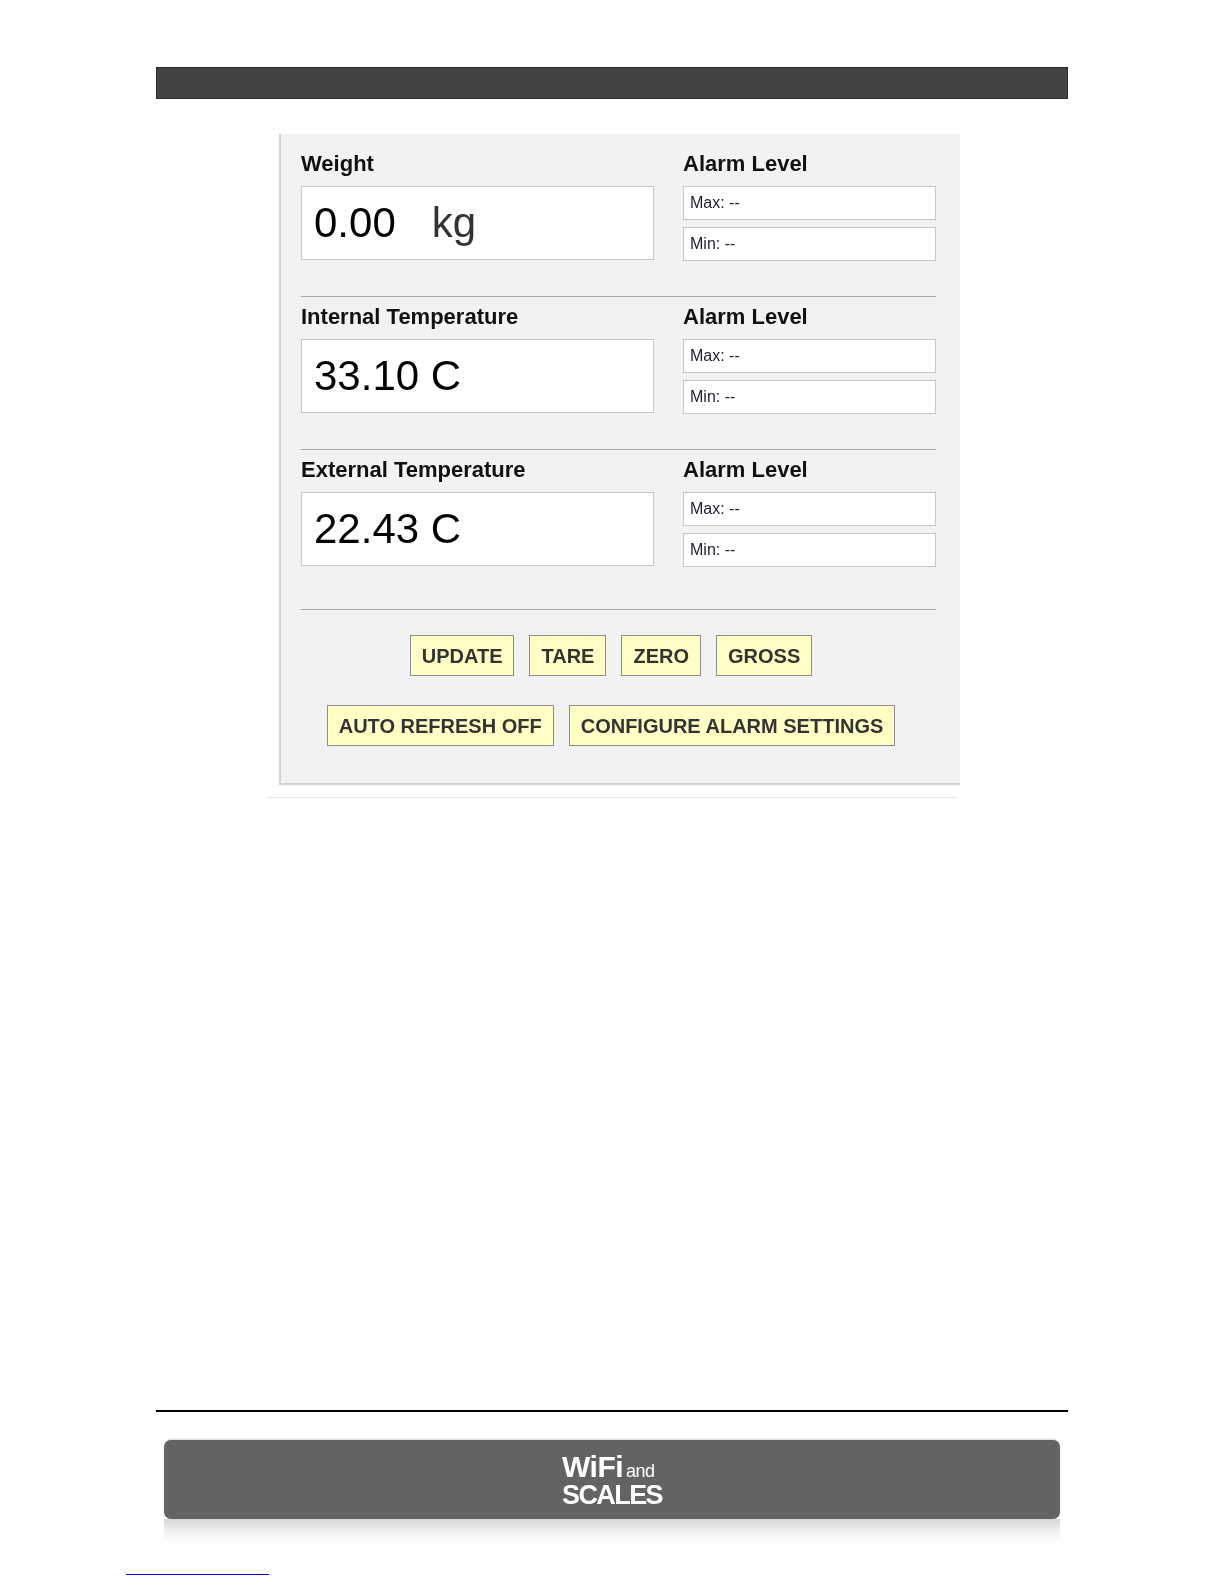 This screenshot has width=1225, height=1585. Describe the element at coordinates (338, 164) in the screenshot. I see `reading-label: Weight` at that location.